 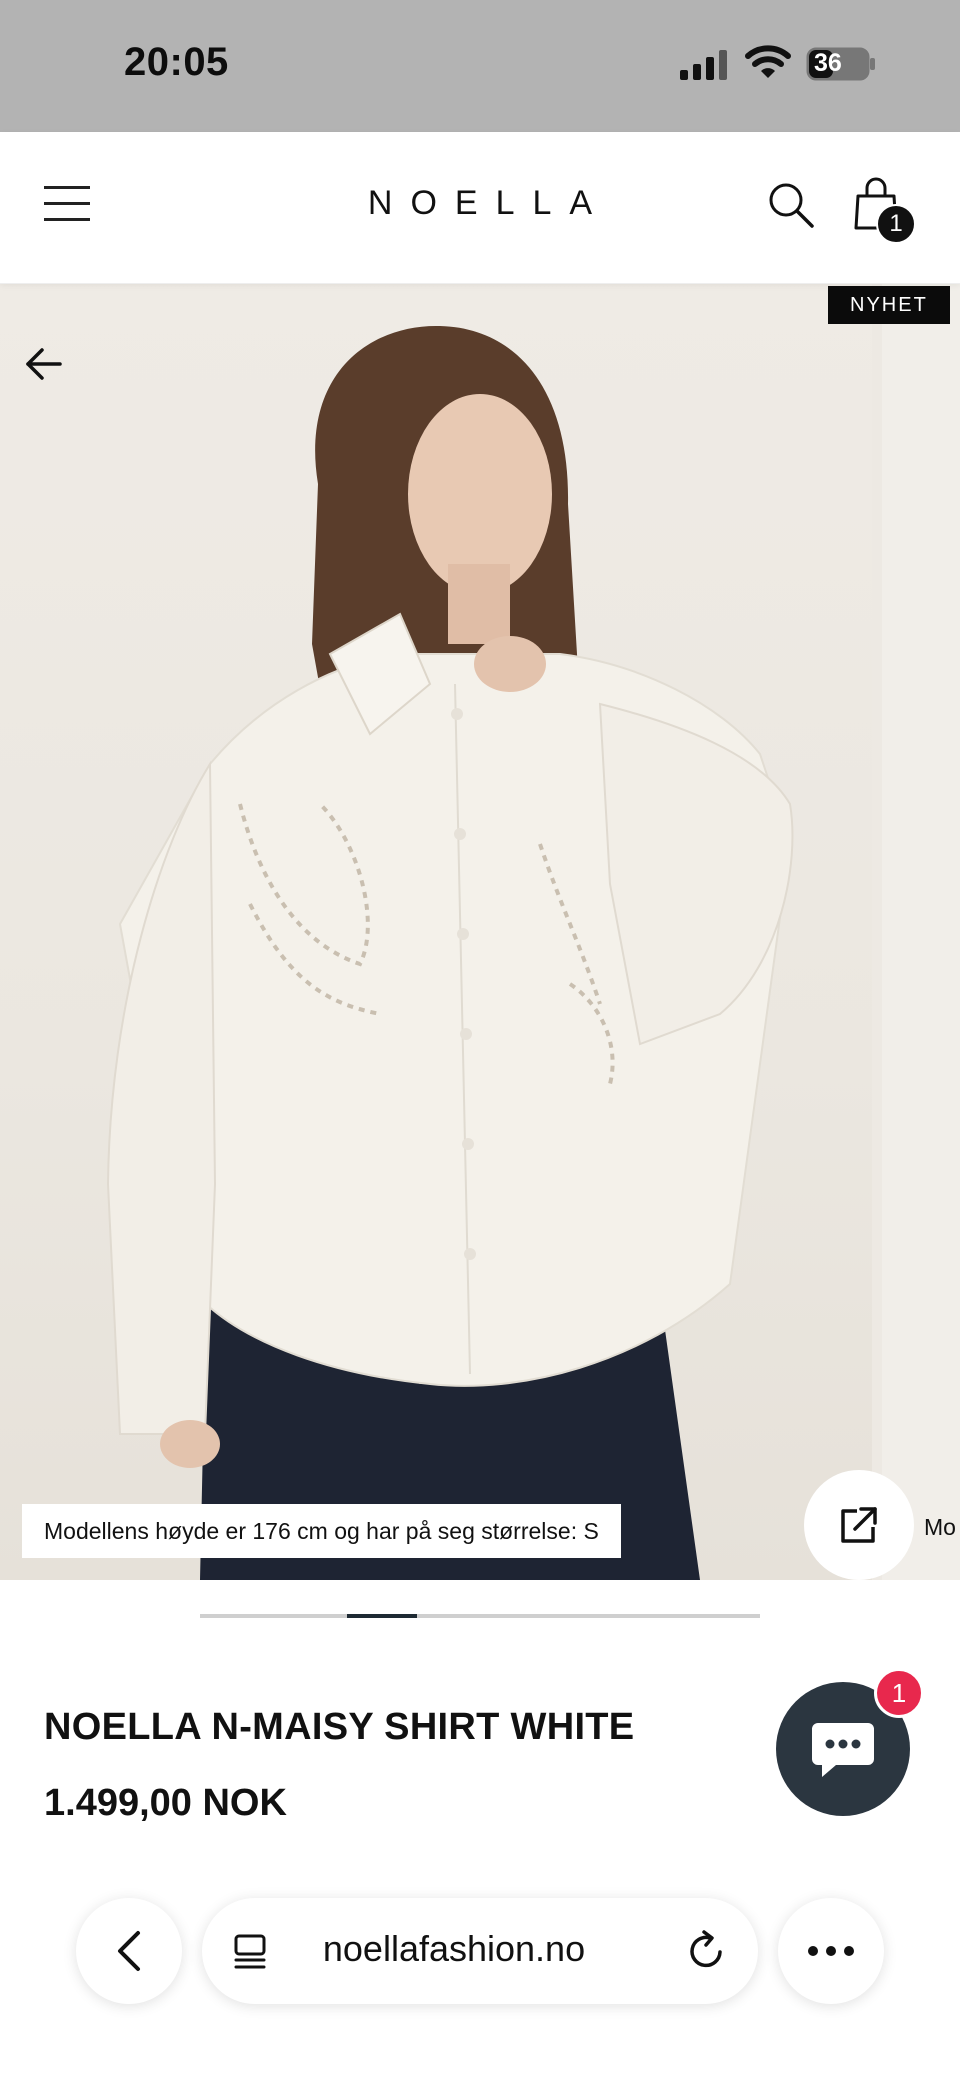 What do you see at coordinates (828, 63) in the screenshot?
I see `battery-level: 36` at bounding box center [828, 63].